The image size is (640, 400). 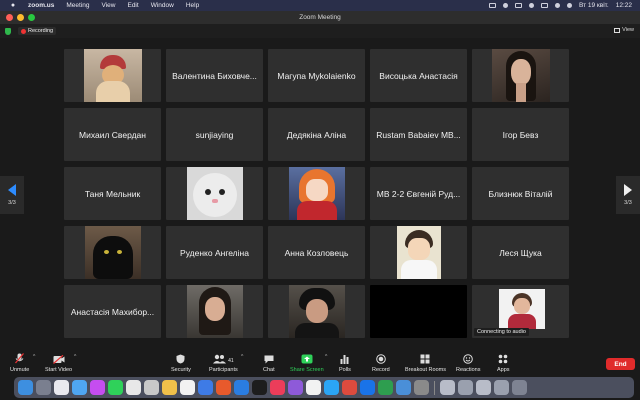 I want to click on preview-icon, so click(x=313, y=387).